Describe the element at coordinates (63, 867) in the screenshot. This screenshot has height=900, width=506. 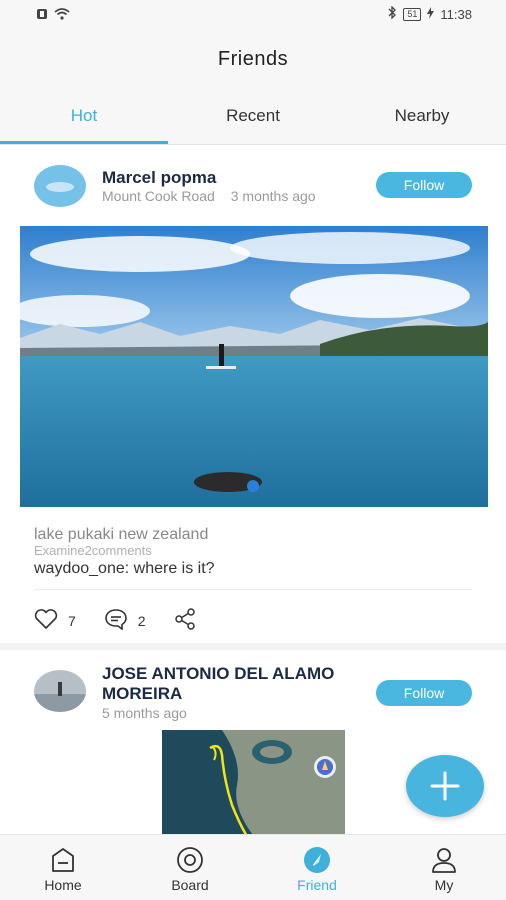
I see `nav-home: Home` at that location.